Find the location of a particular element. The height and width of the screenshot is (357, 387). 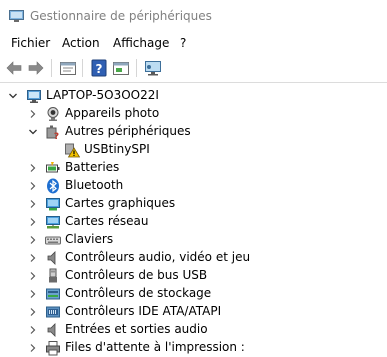

keyboard-icon is located at coordinates (53, 240).